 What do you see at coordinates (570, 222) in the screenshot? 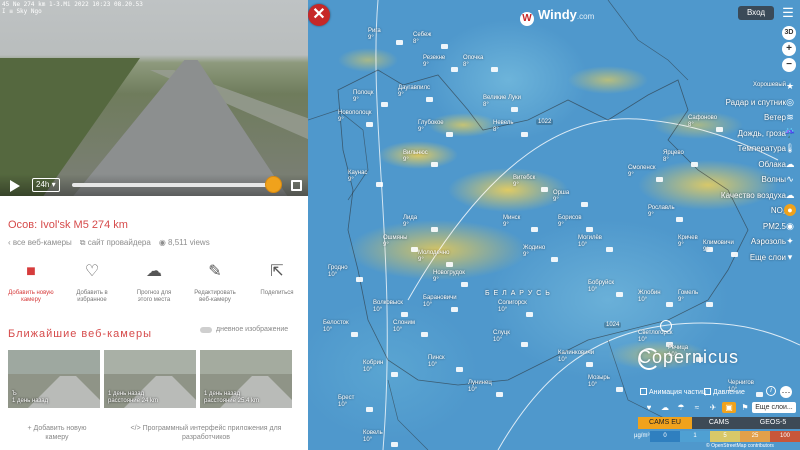
I see `city-label: Борисов 9°` at bounding box center [570, 222].